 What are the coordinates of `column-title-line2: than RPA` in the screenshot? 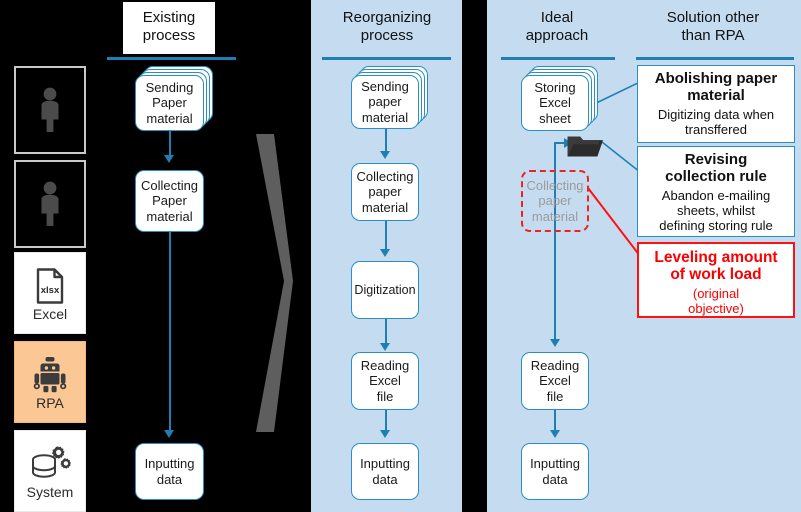 It's located at (713, 36).